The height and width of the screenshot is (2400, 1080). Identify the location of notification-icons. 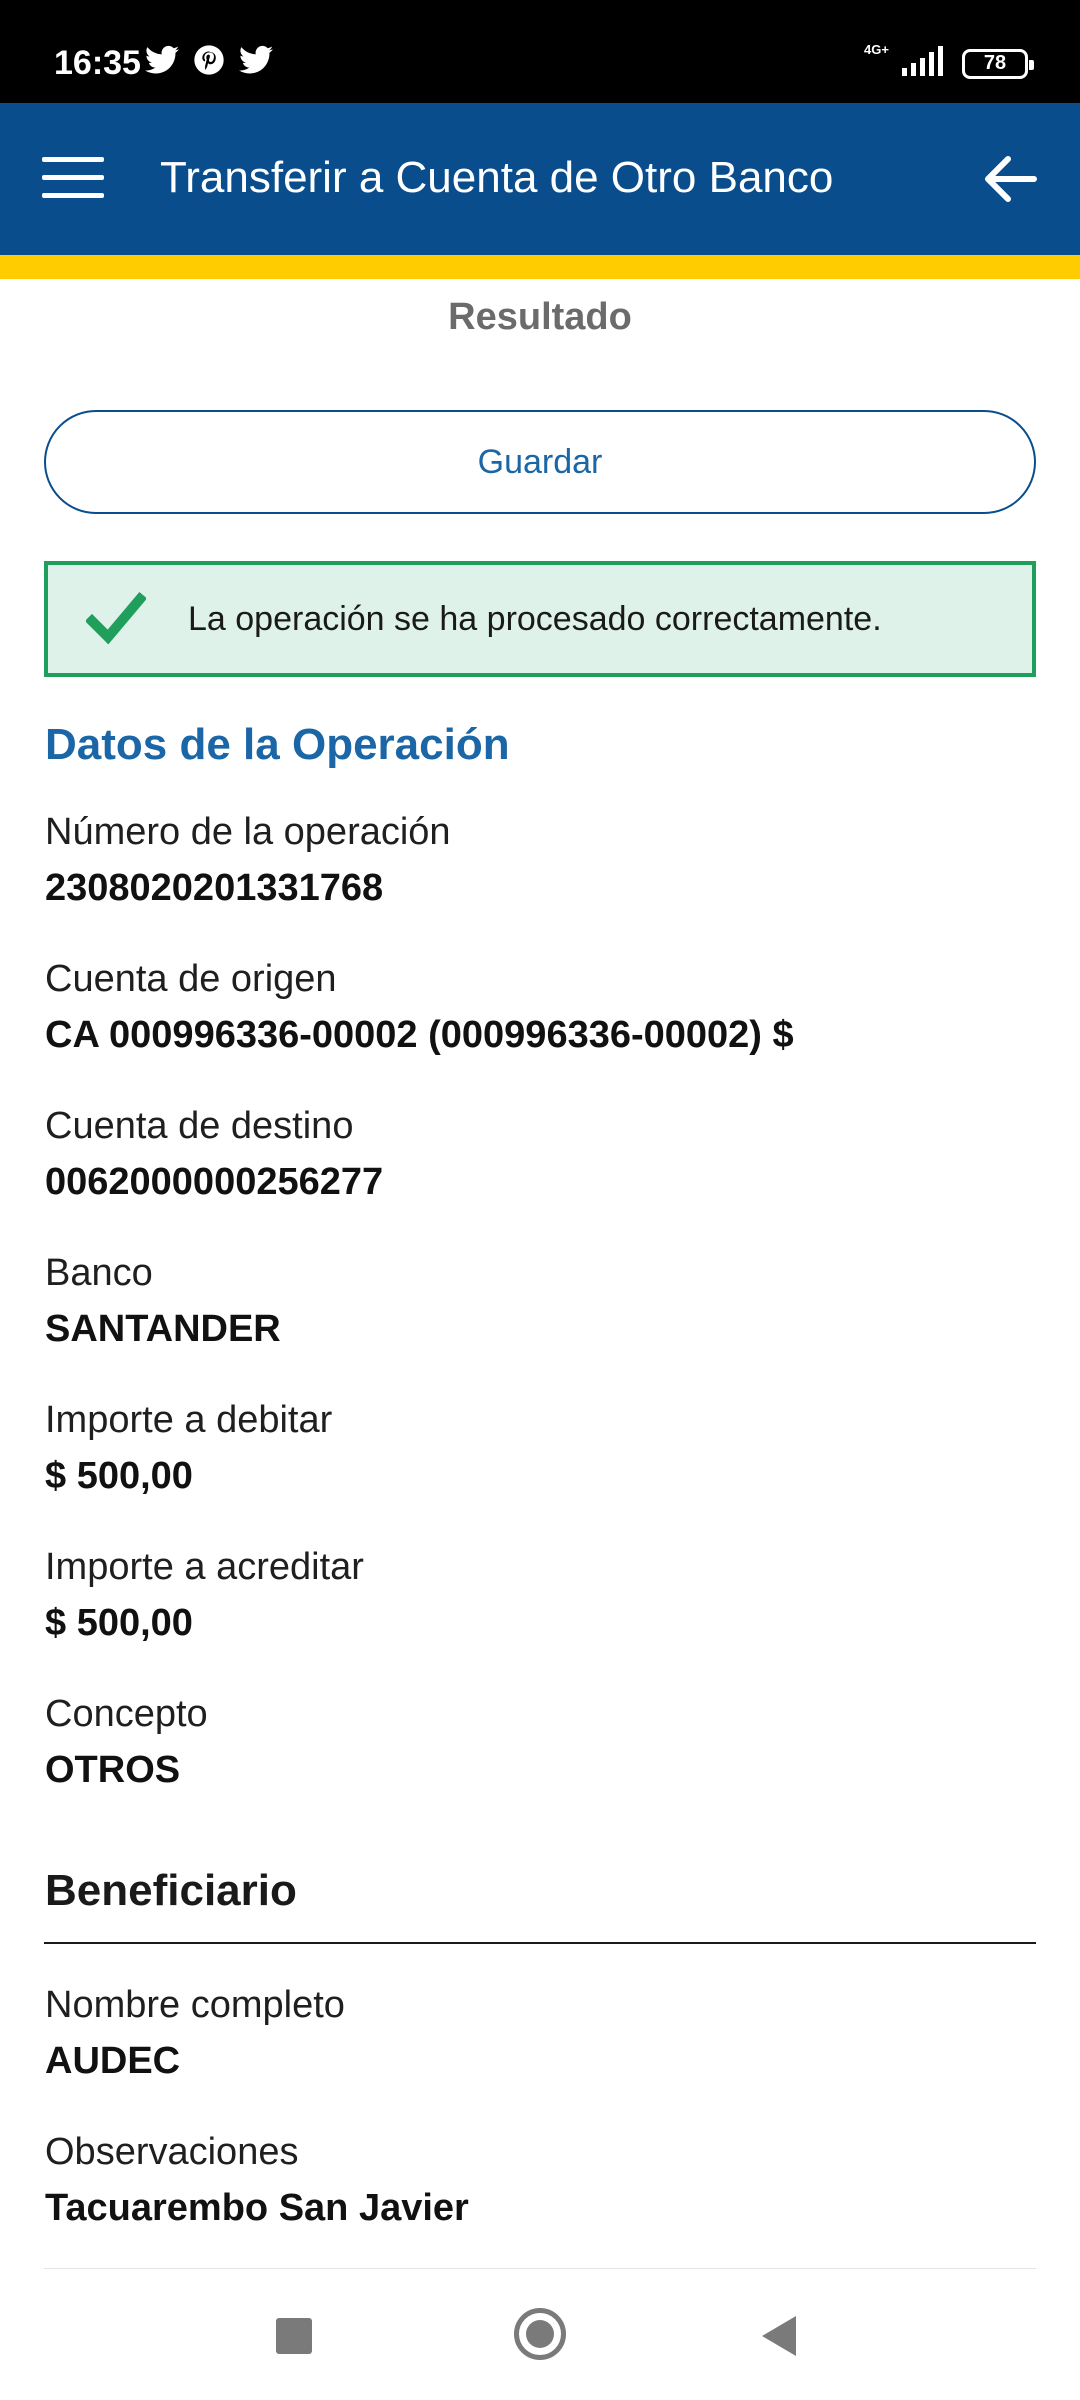
(209, 60).